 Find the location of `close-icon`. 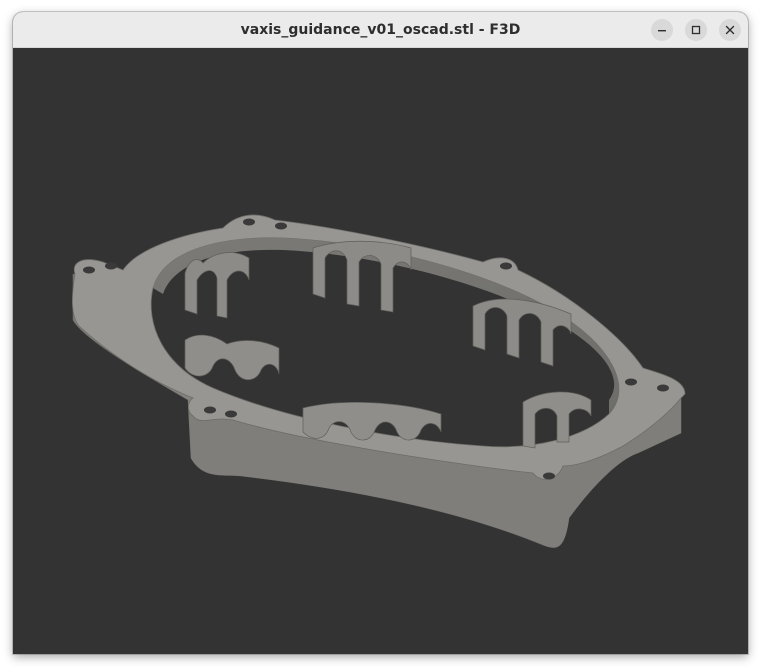

close-icon is located at coordinates (730, 30).